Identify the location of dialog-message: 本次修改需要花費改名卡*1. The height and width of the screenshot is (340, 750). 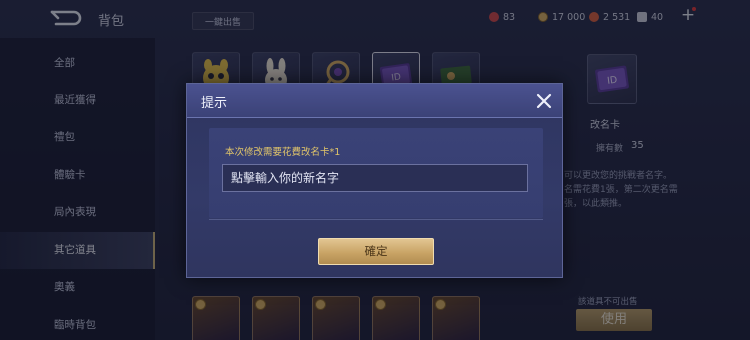
(283, 152).